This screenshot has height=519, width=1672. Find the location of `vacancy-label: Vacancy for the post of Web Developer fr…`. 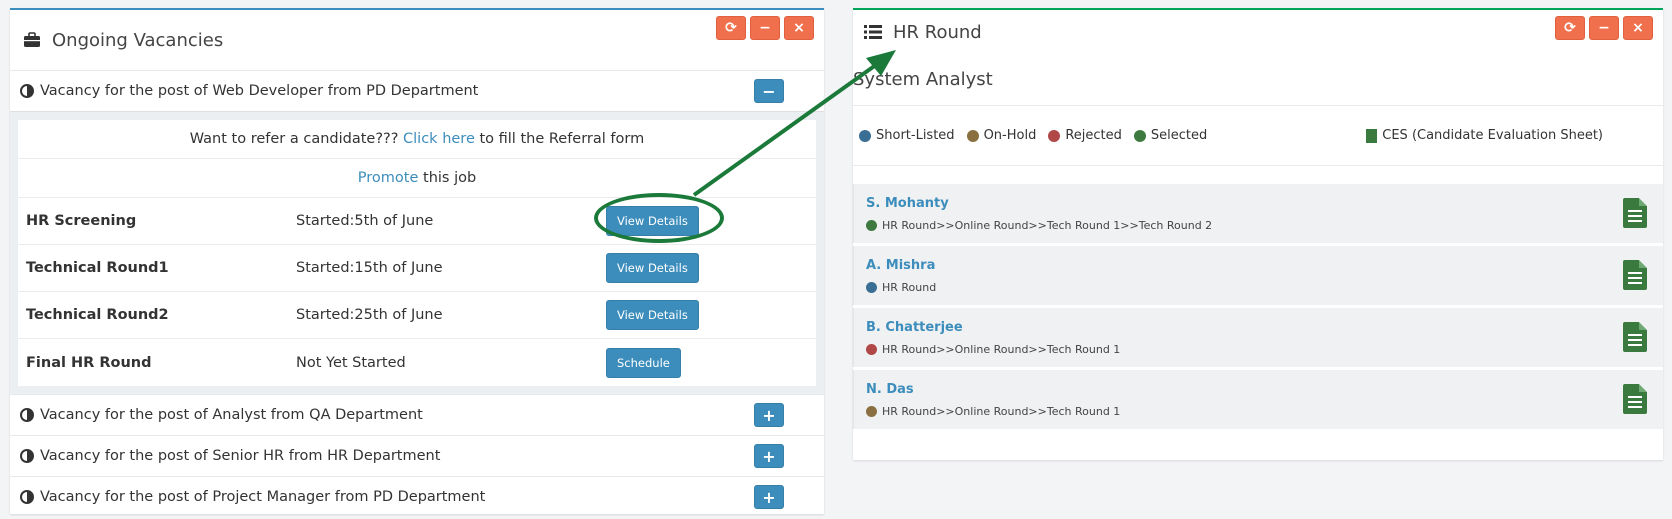

vacancy-label: Vacancy for the post of Web Developer fr… is located at coordinates (259, 91).